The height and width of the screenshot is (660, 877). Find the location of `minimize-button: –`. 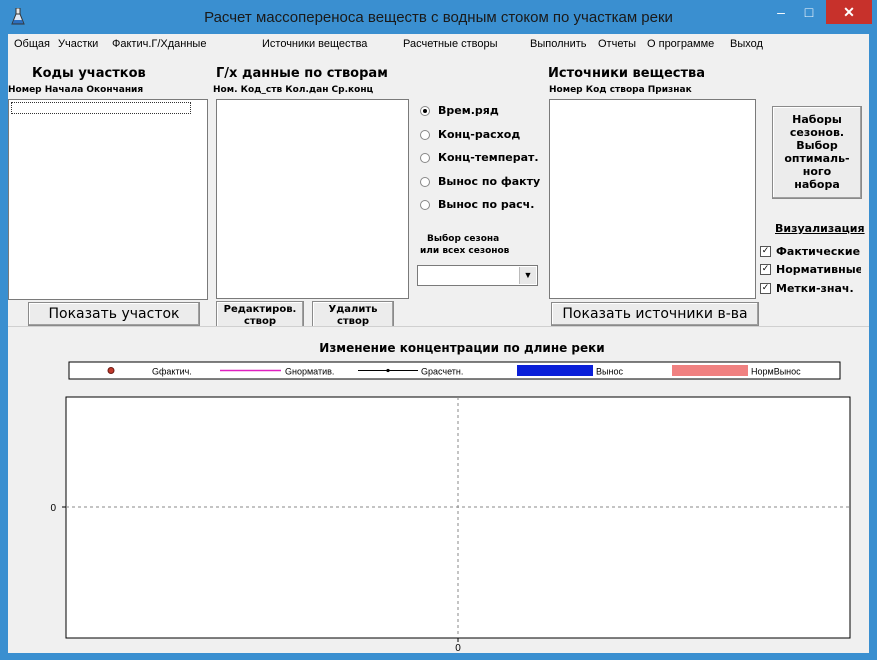

minimize-button: – is located at coordinates (781, 12).